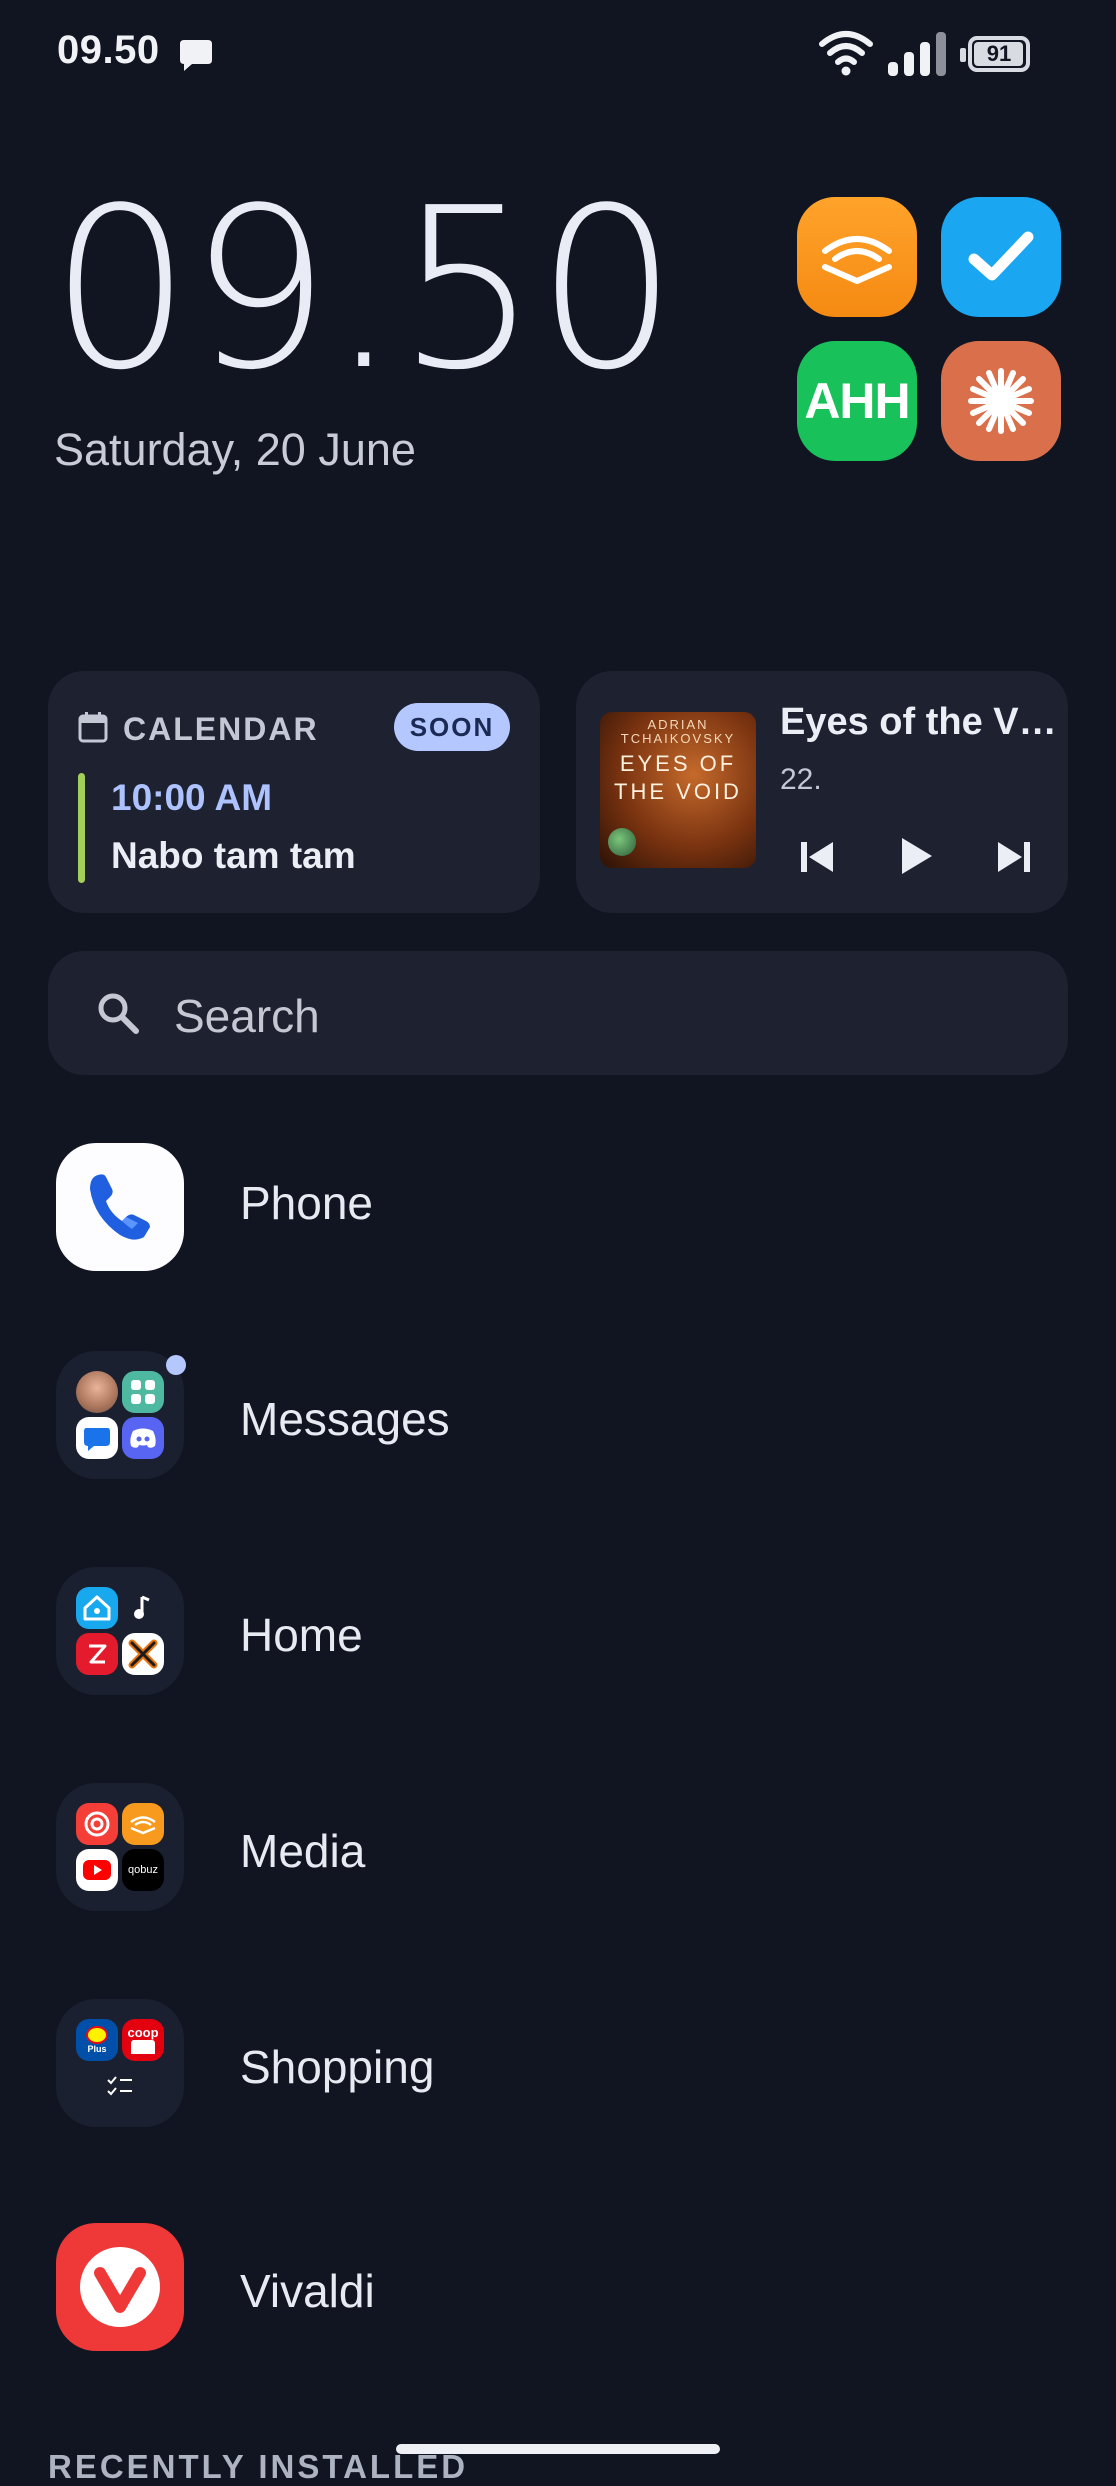 The height and width of the screenshot is (2486, 1116). I want to click on previous-track-button, so click(817, 857).